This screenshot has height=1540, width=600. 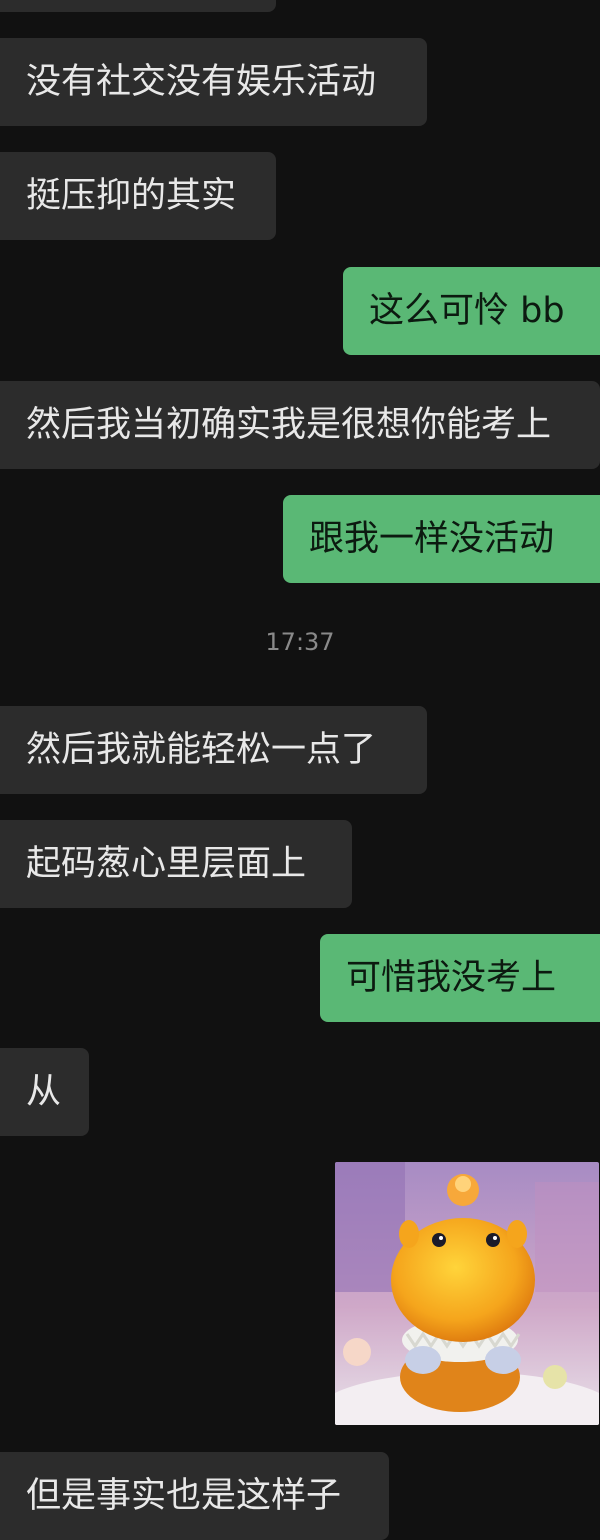 What do you see at coordinates (176, 864) in the screenshot?
I see `message-bubble-incoming: 起码葱心里层面上` at bounding box center [176, 864].